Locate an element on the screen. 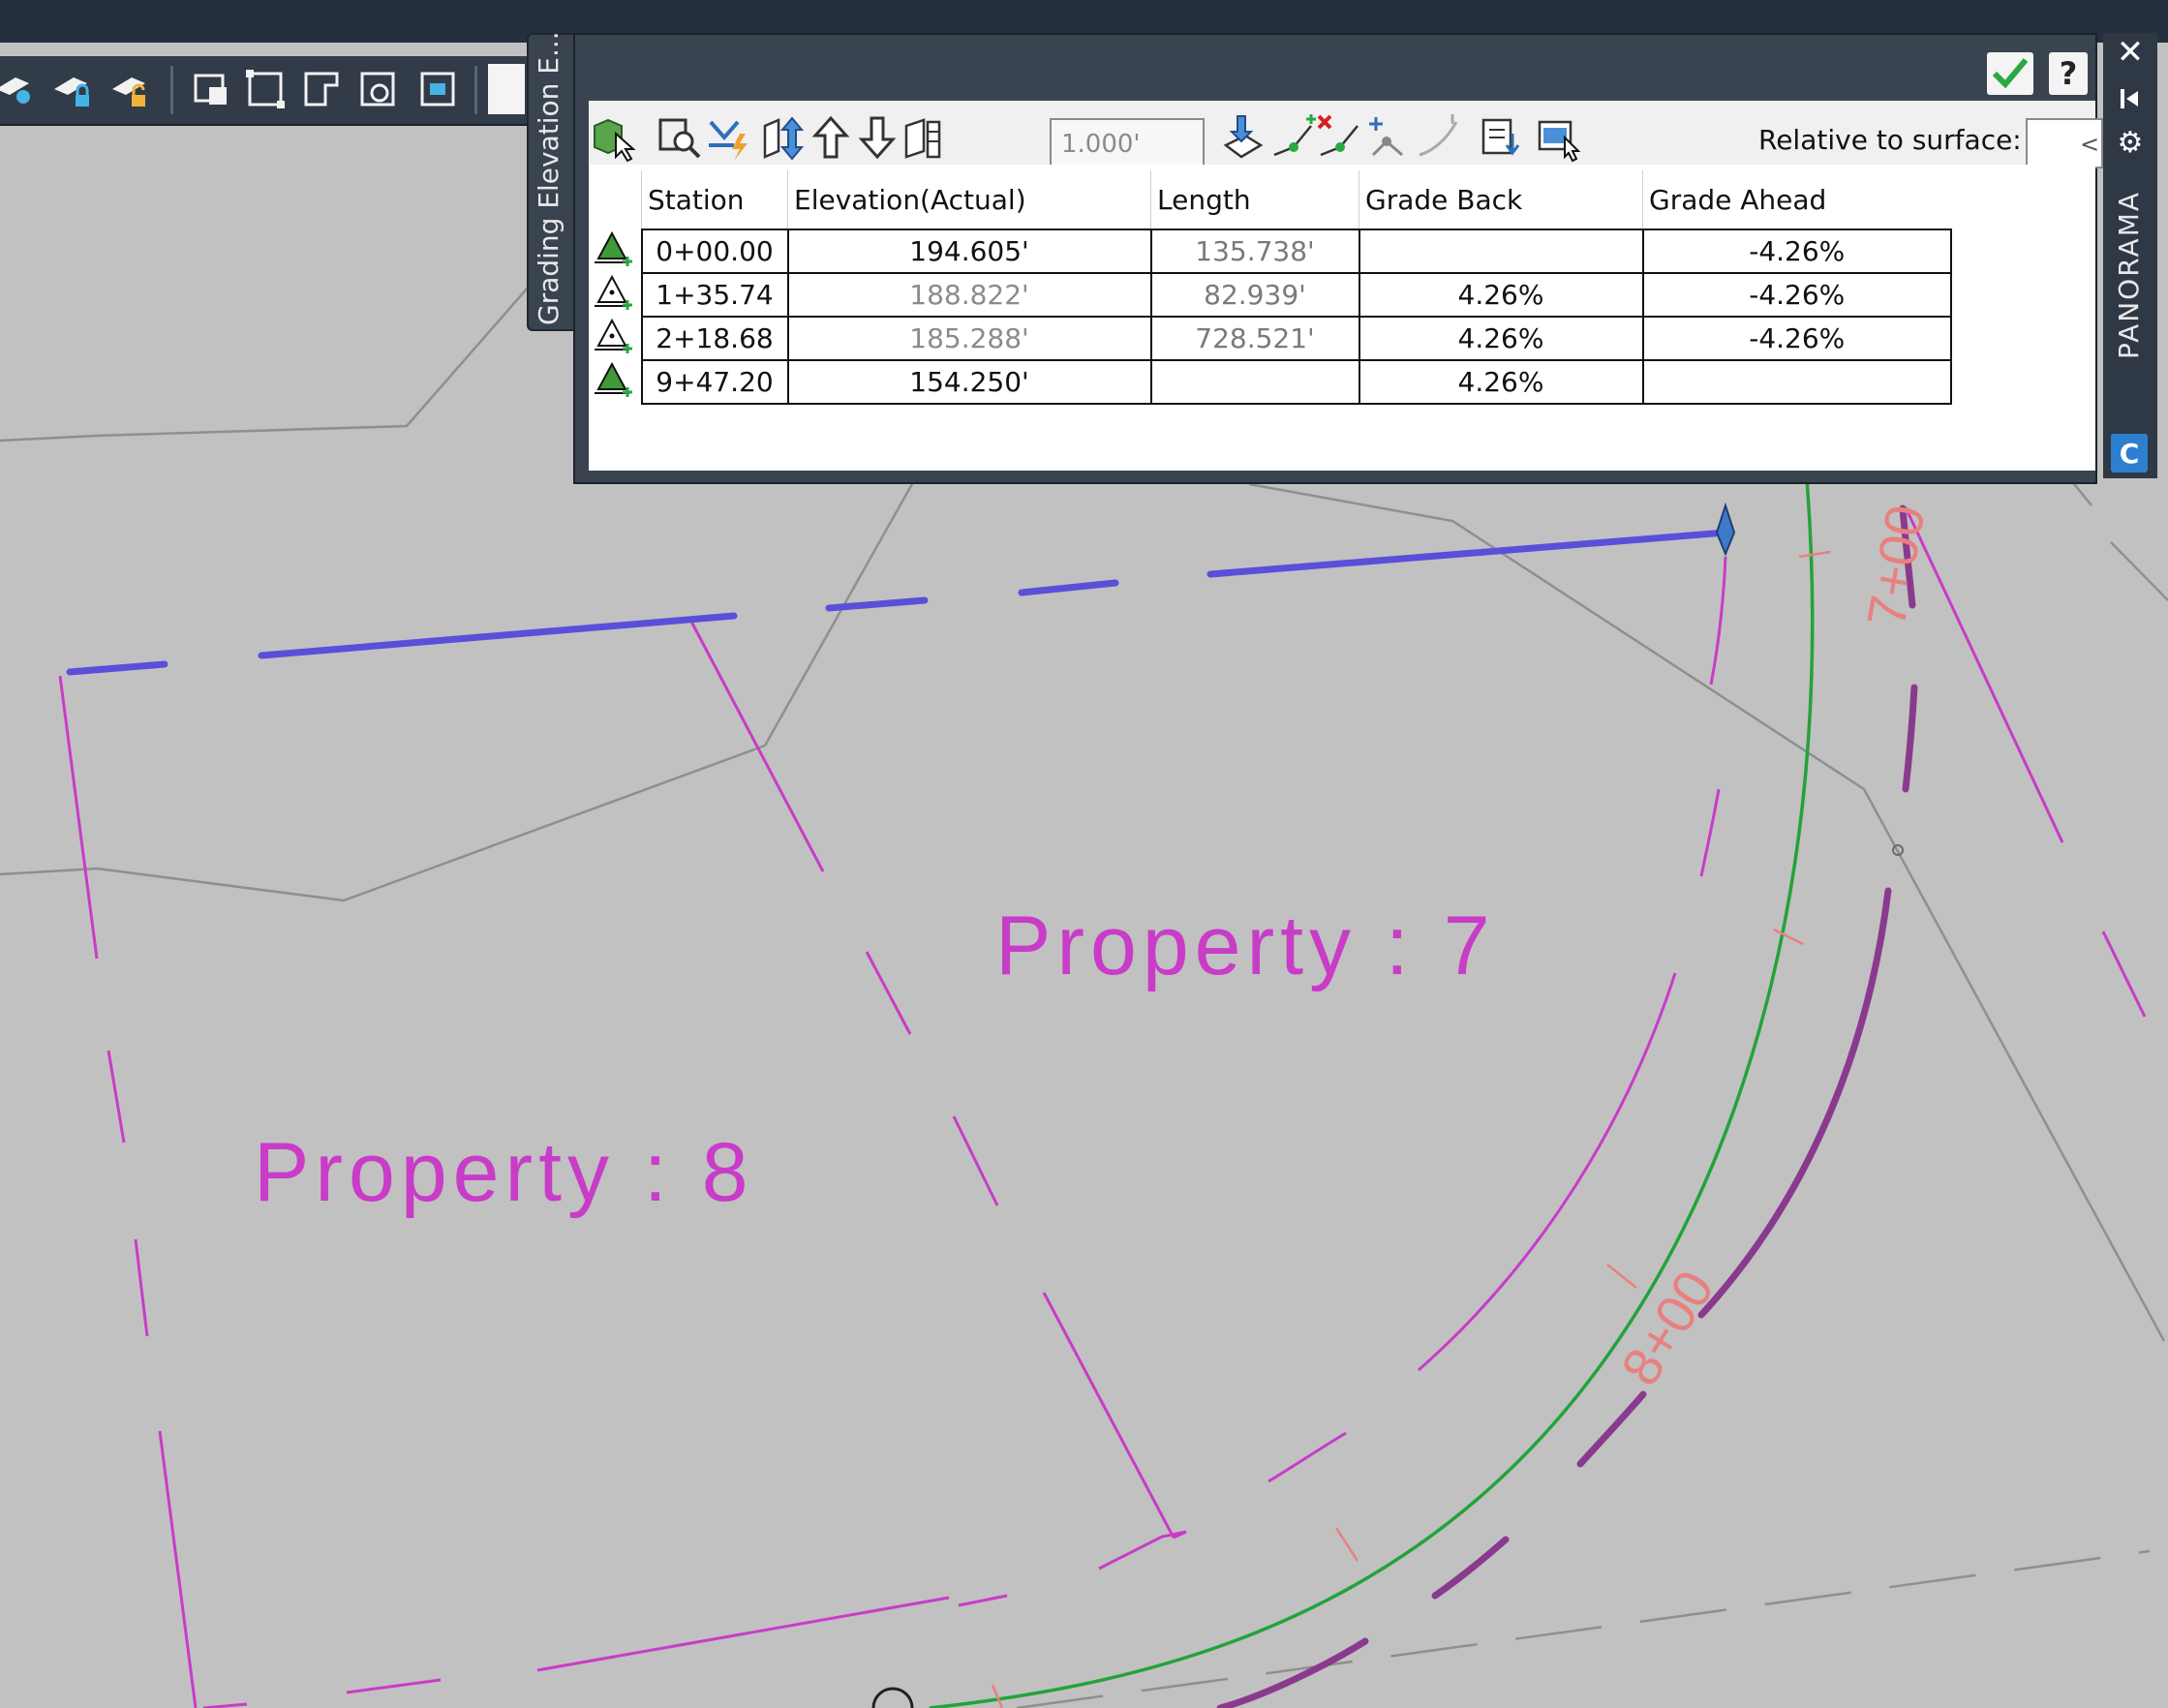  header-grade-ahead: Grade Ahead is located at coordinates (1796, 199).